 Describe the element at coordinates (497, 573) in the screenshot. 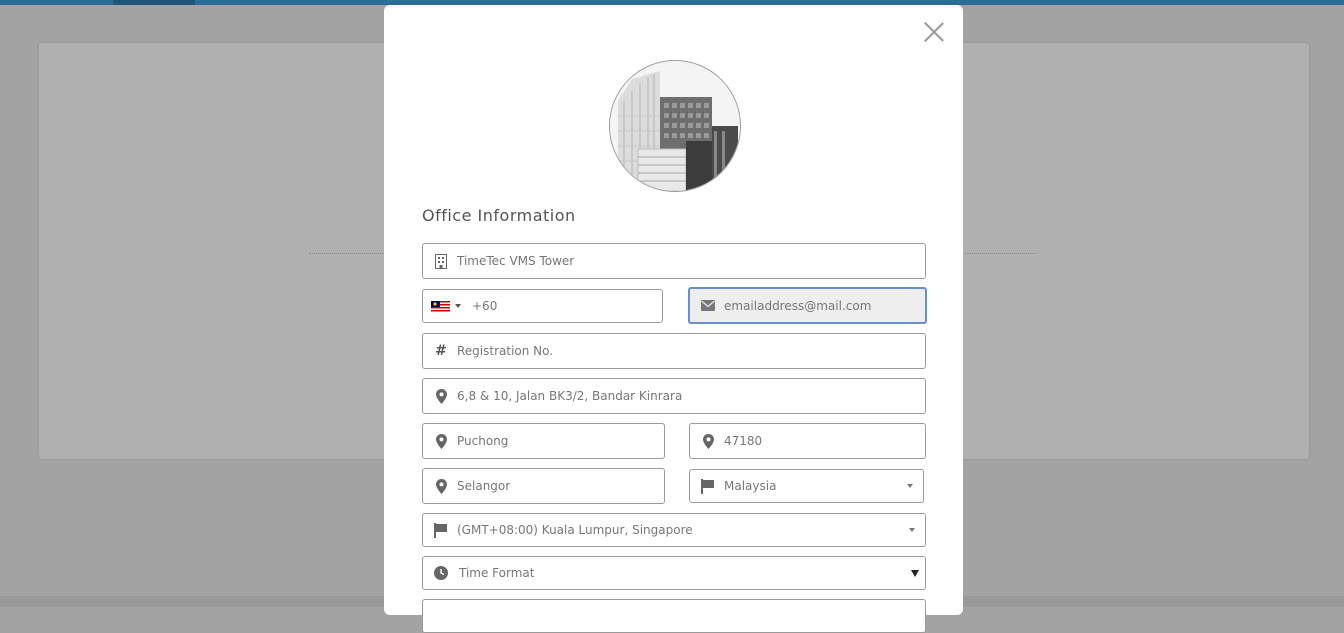

I see `time-format-placeholder: Time Format` at that location.